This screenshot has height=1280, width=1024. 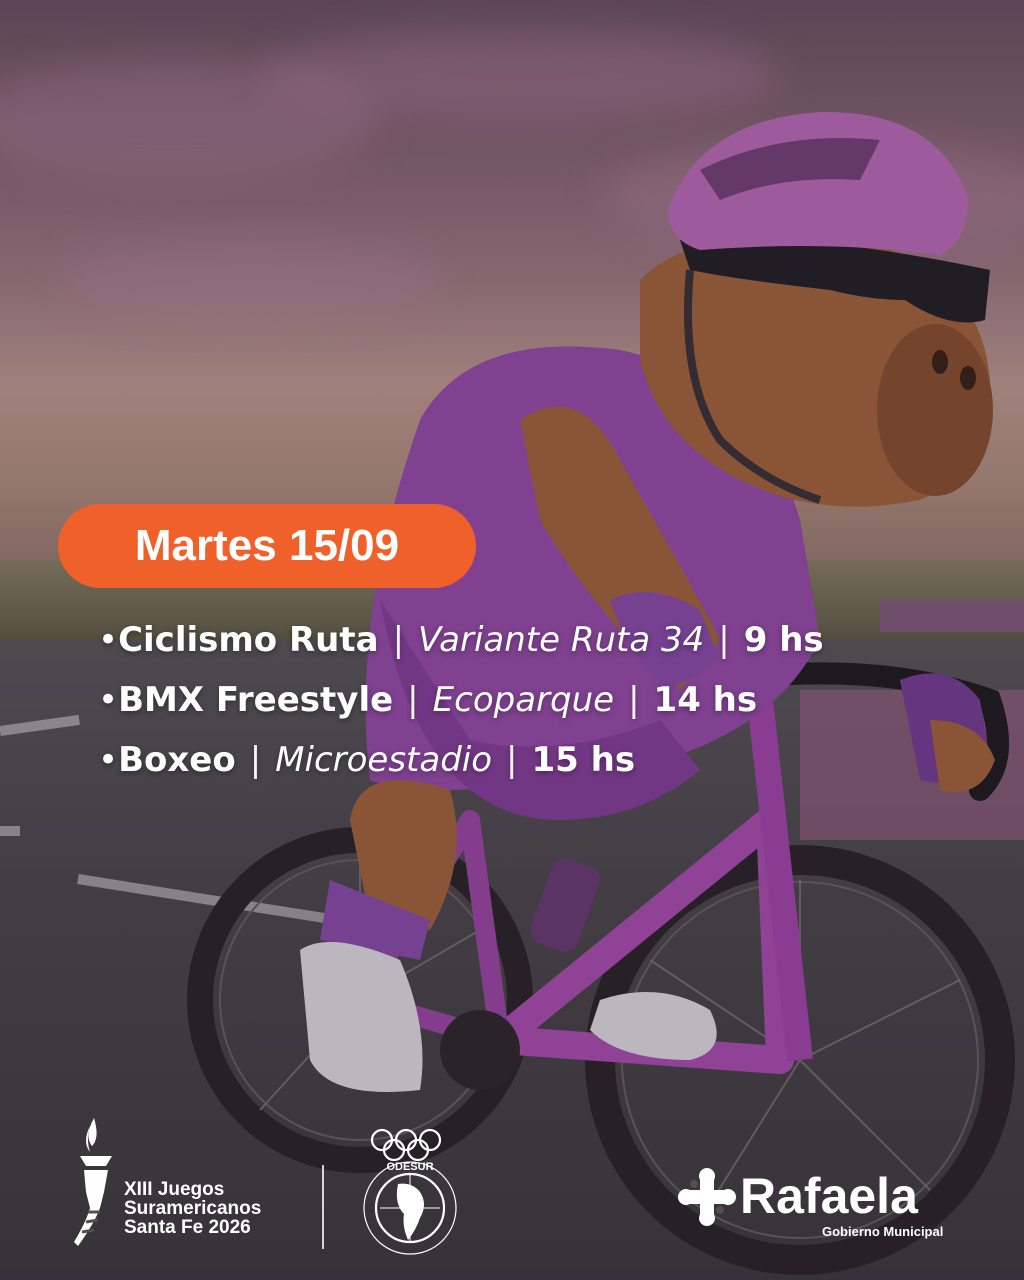 What do you see at coordinates (583, 760) in the screenshot?
I see `event-time: 15 hs` at bounding box center [583, 760].